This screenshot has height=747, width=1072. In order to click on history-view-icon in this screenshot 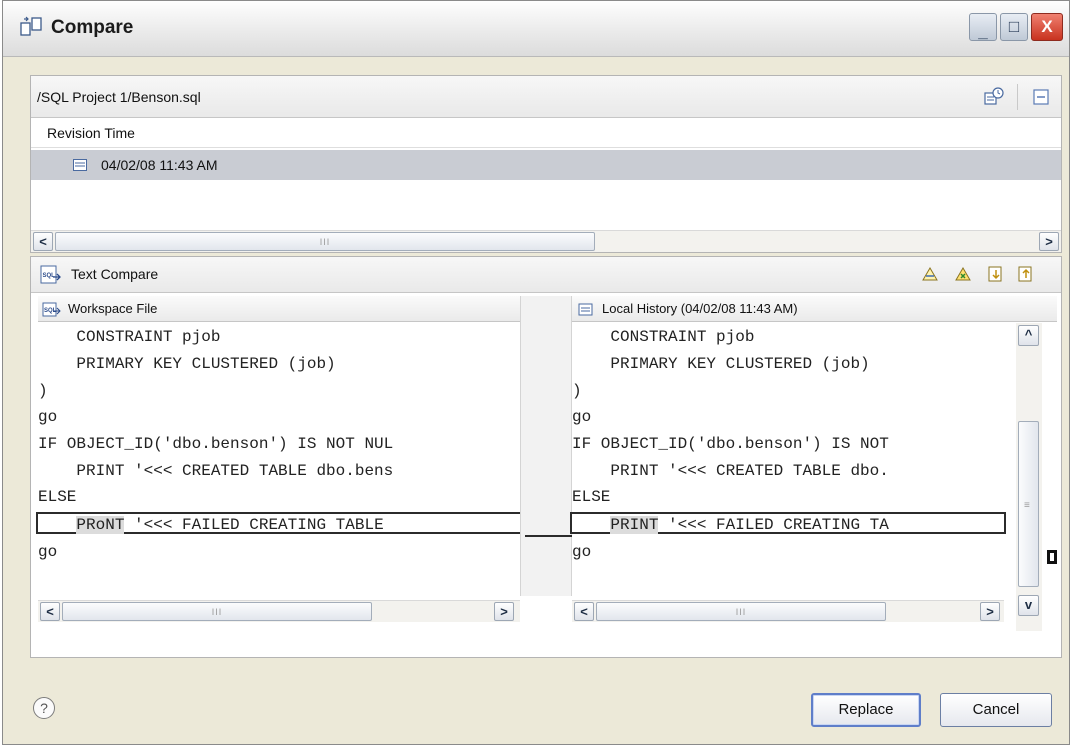, I will do `click(994, 97)`.